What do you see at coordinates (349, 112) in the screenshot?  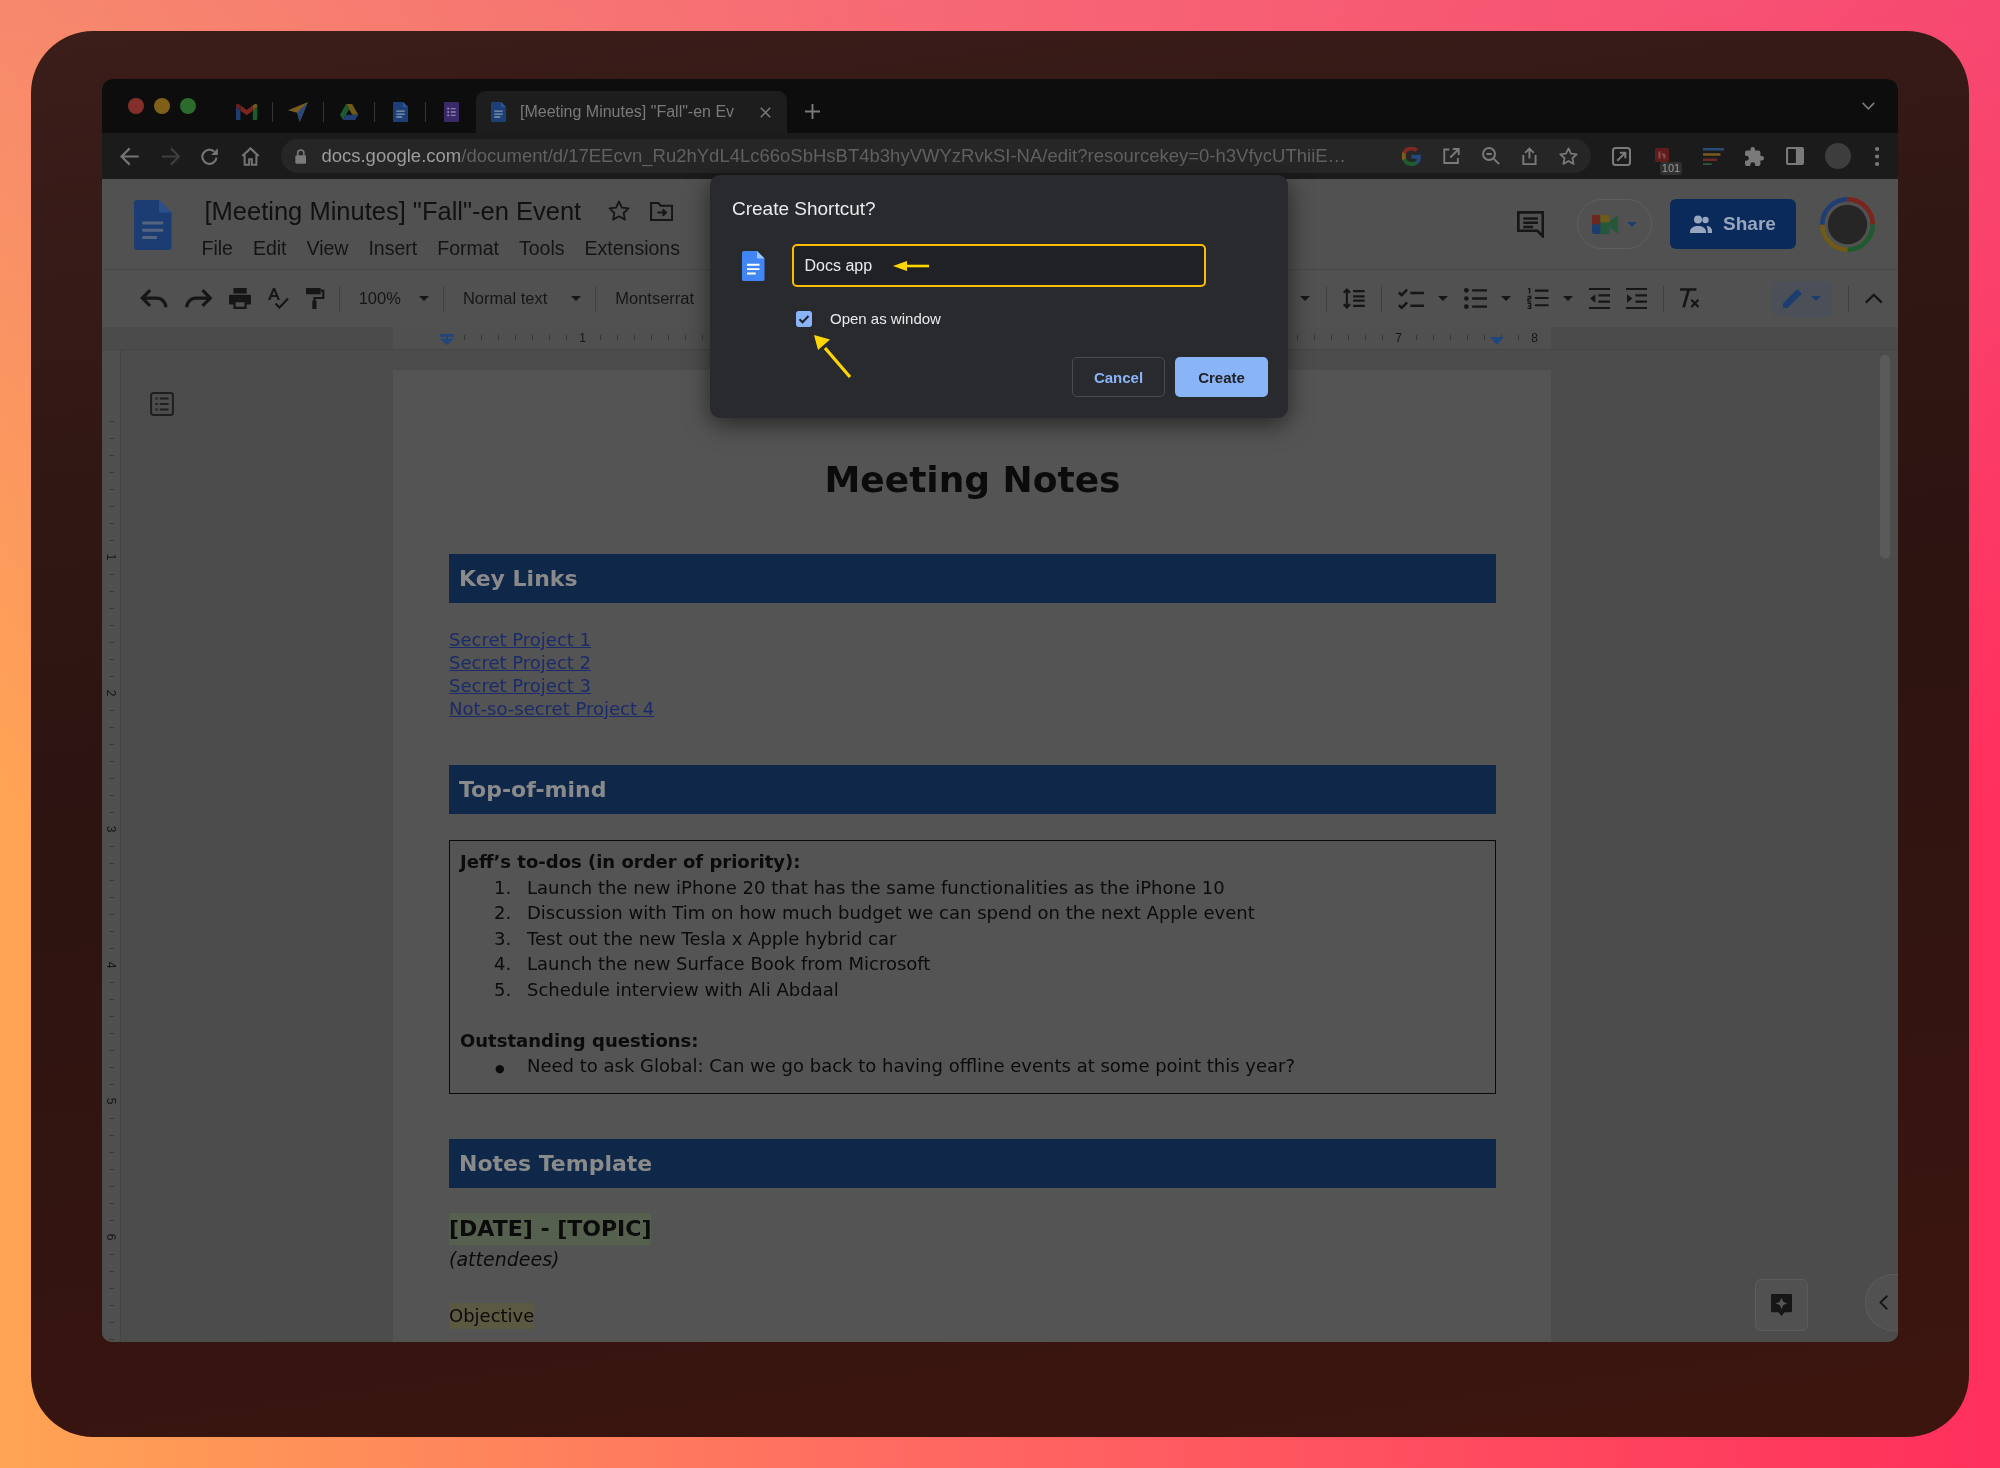 I see `triangle-logo-icon` at bounding box center [349, 112].